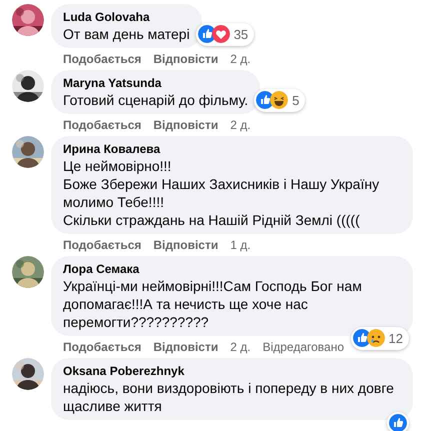 This screenshot has height=431, width=428. I want to click on author-name: Oksana Poberezhnyk, so click(232, 371).